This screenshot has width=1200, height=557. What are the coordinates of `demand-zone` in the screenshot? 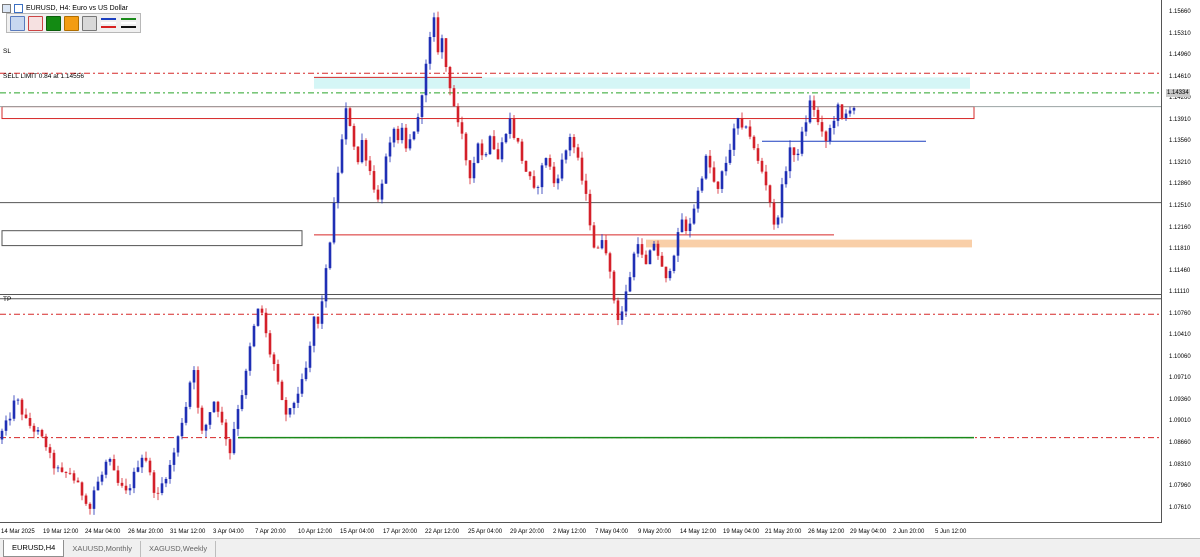 It's located at (809, 243).